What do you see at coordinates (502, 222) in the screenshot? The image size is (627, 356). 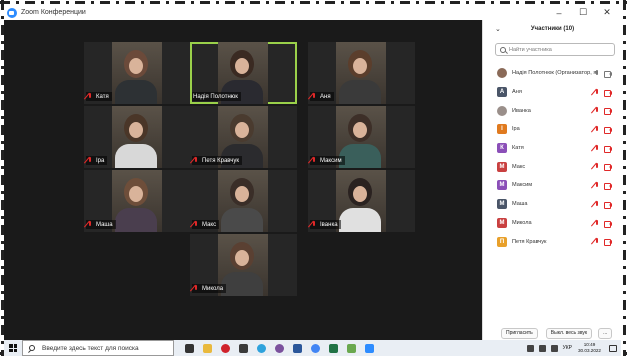 I see `avatar: М` at bounding box center [502, 222].